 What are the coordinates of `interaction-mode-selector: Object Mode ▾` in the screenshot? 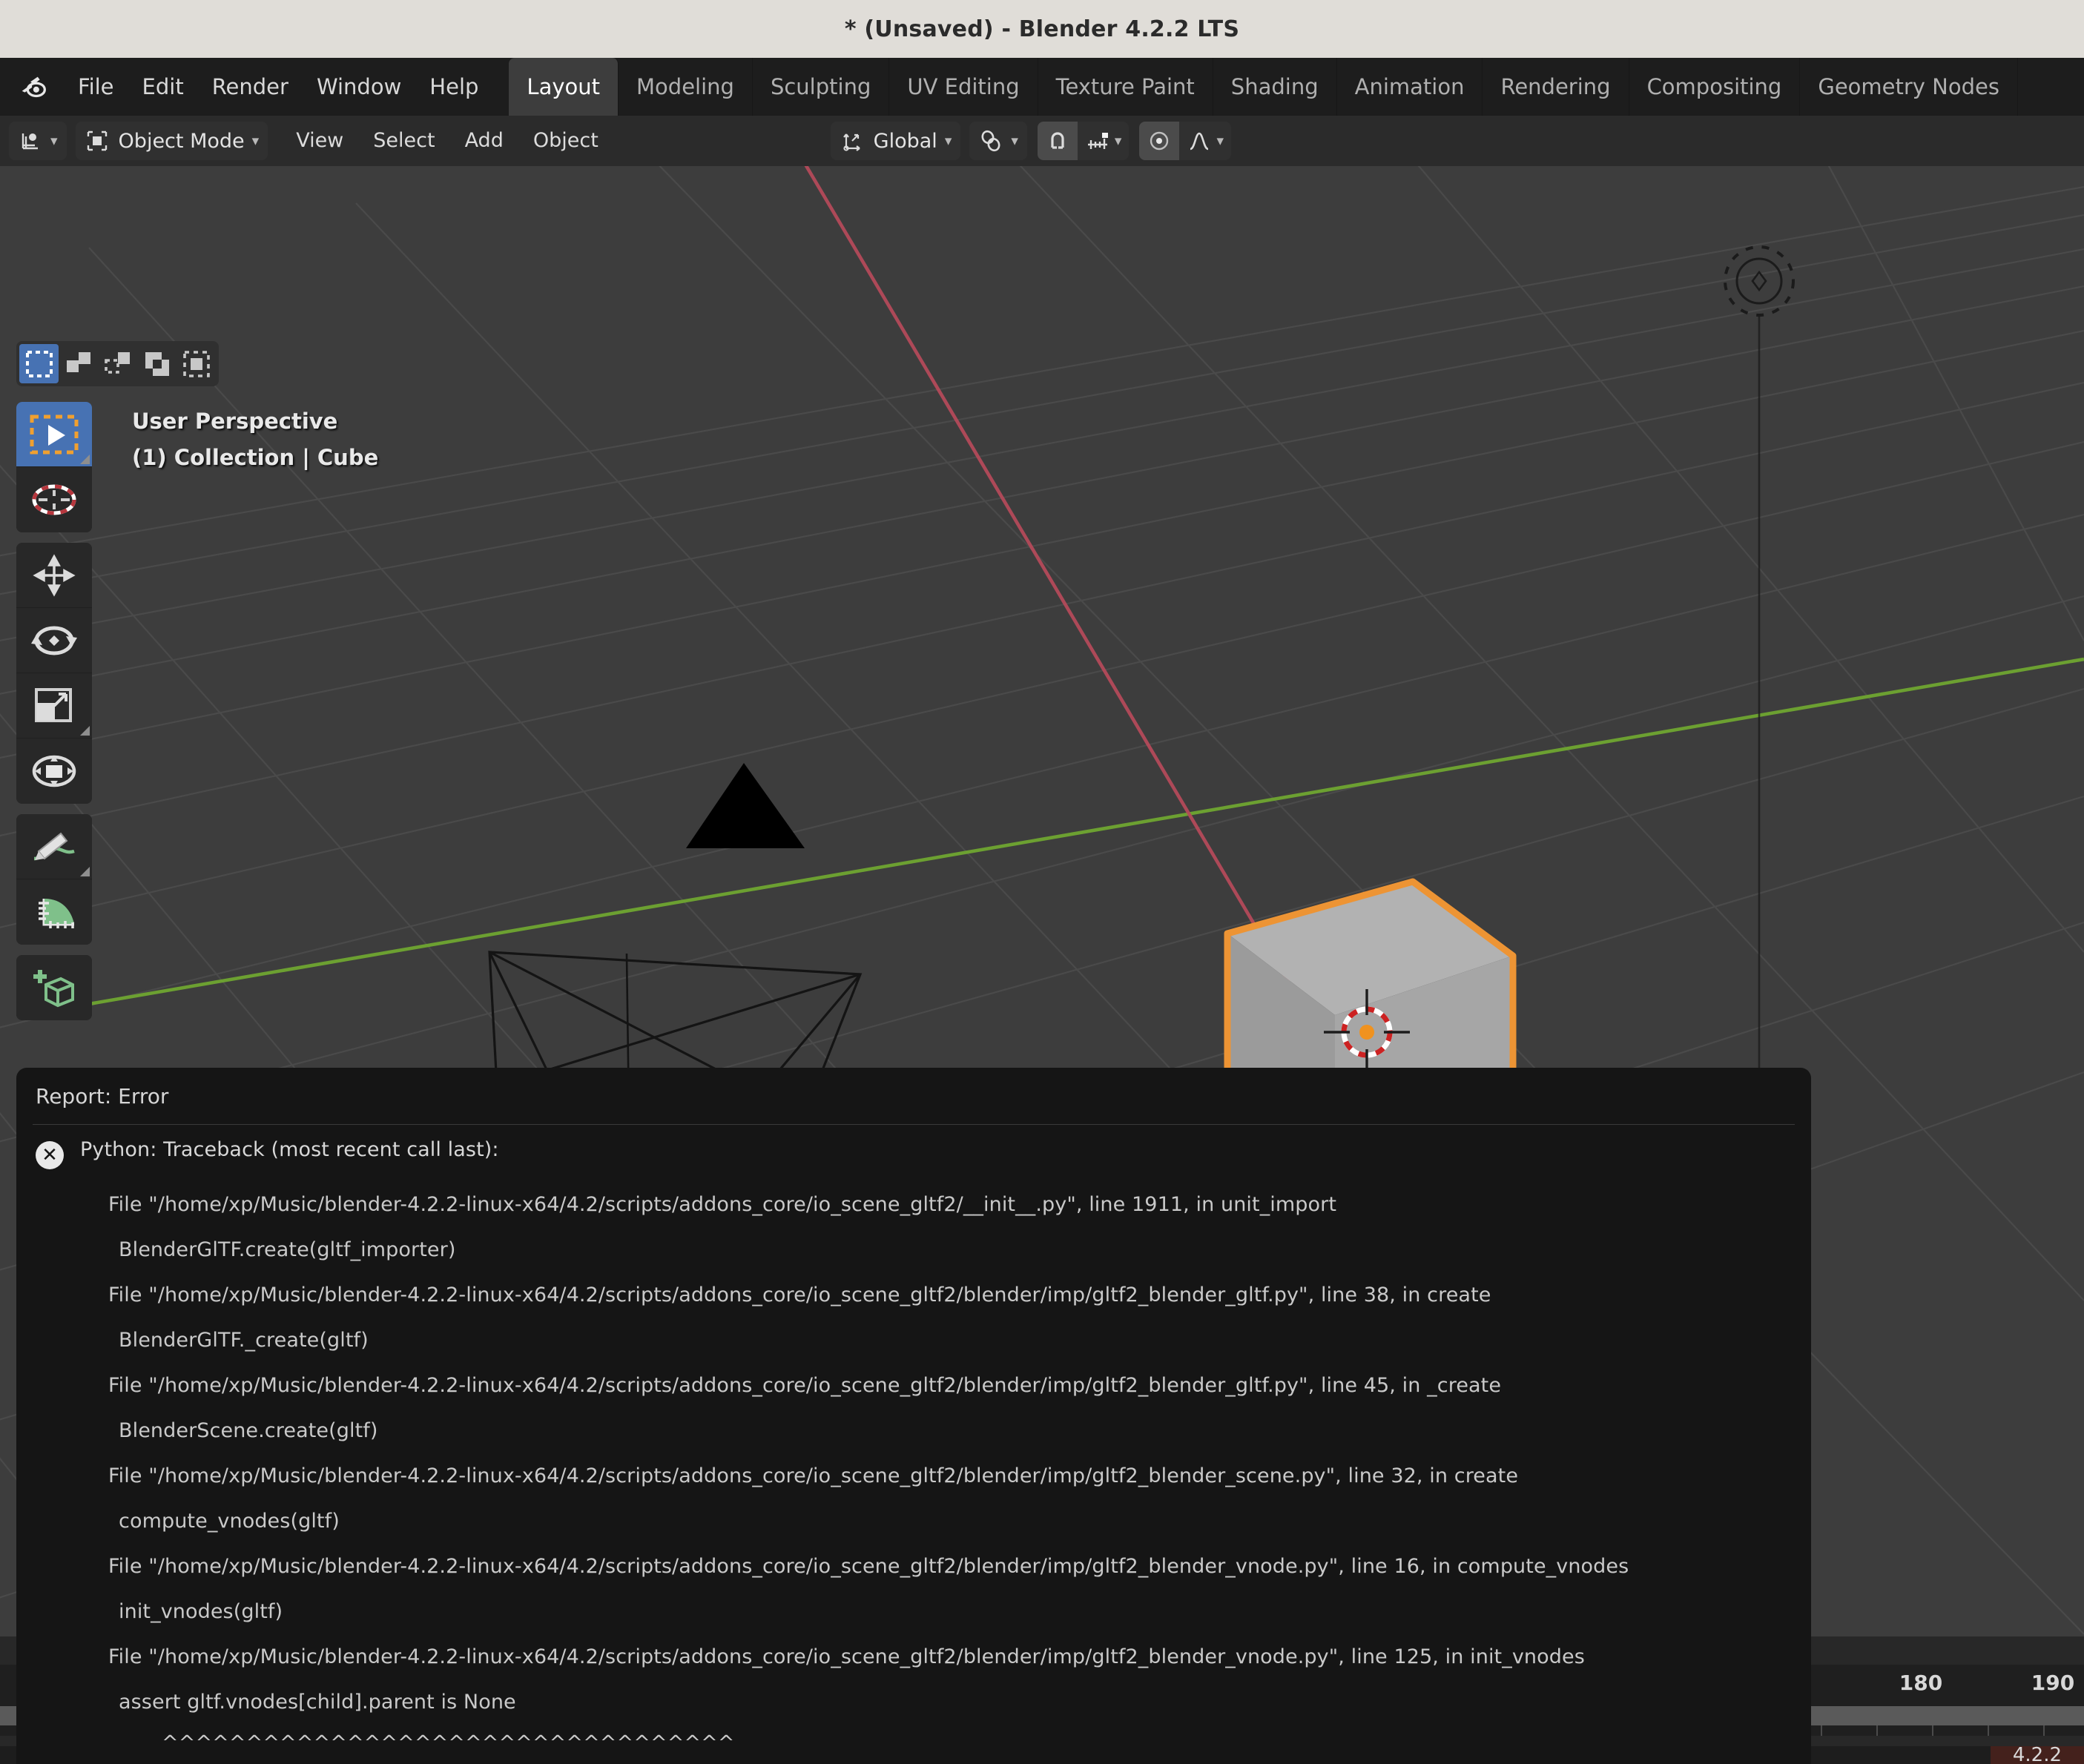 It's located at (171, 141).